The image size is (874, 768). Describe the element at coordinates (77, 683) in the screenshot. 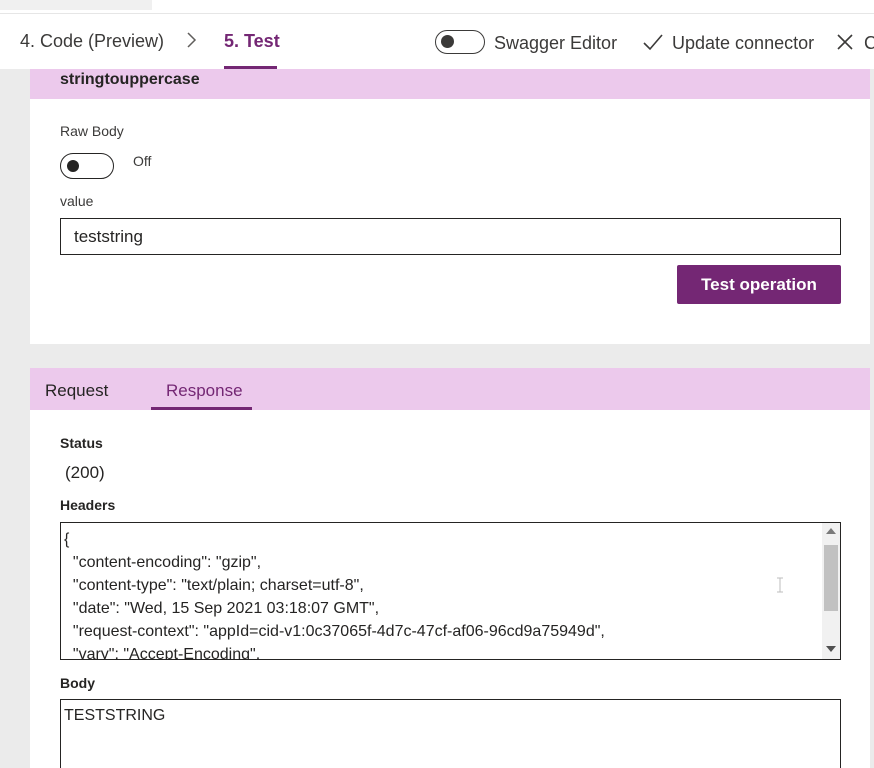

I see `body-label: Body` at that location.